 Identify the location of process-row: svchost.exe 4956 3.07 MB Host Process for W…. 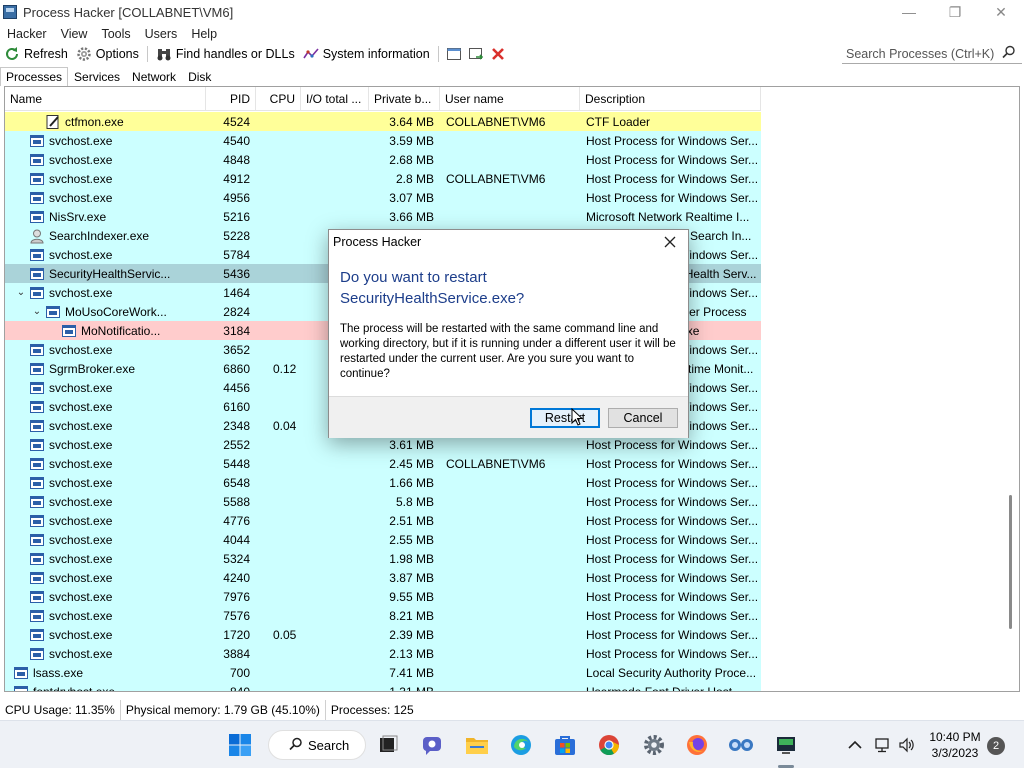
(383, 197).